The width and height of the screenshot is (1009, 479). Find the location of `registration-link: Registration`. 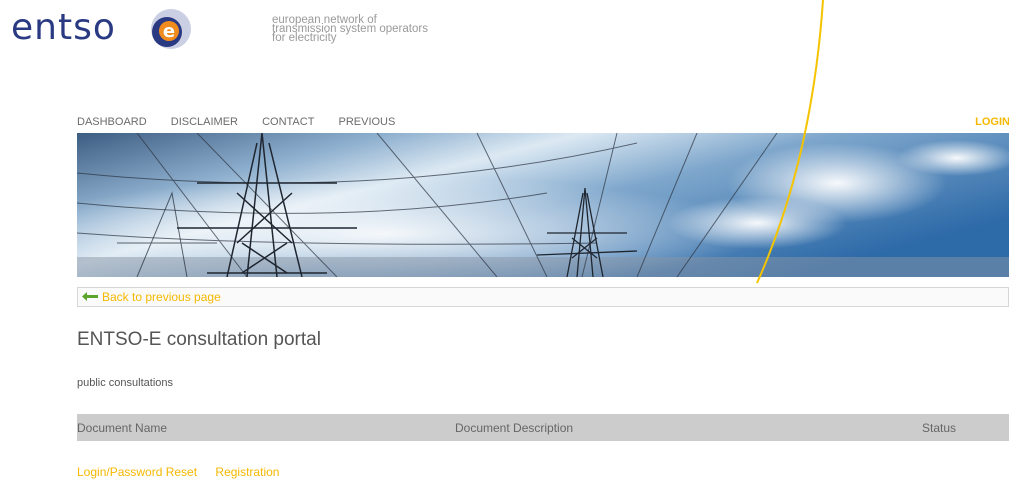

registration-link: Registration is located at coordinates (247, 472).